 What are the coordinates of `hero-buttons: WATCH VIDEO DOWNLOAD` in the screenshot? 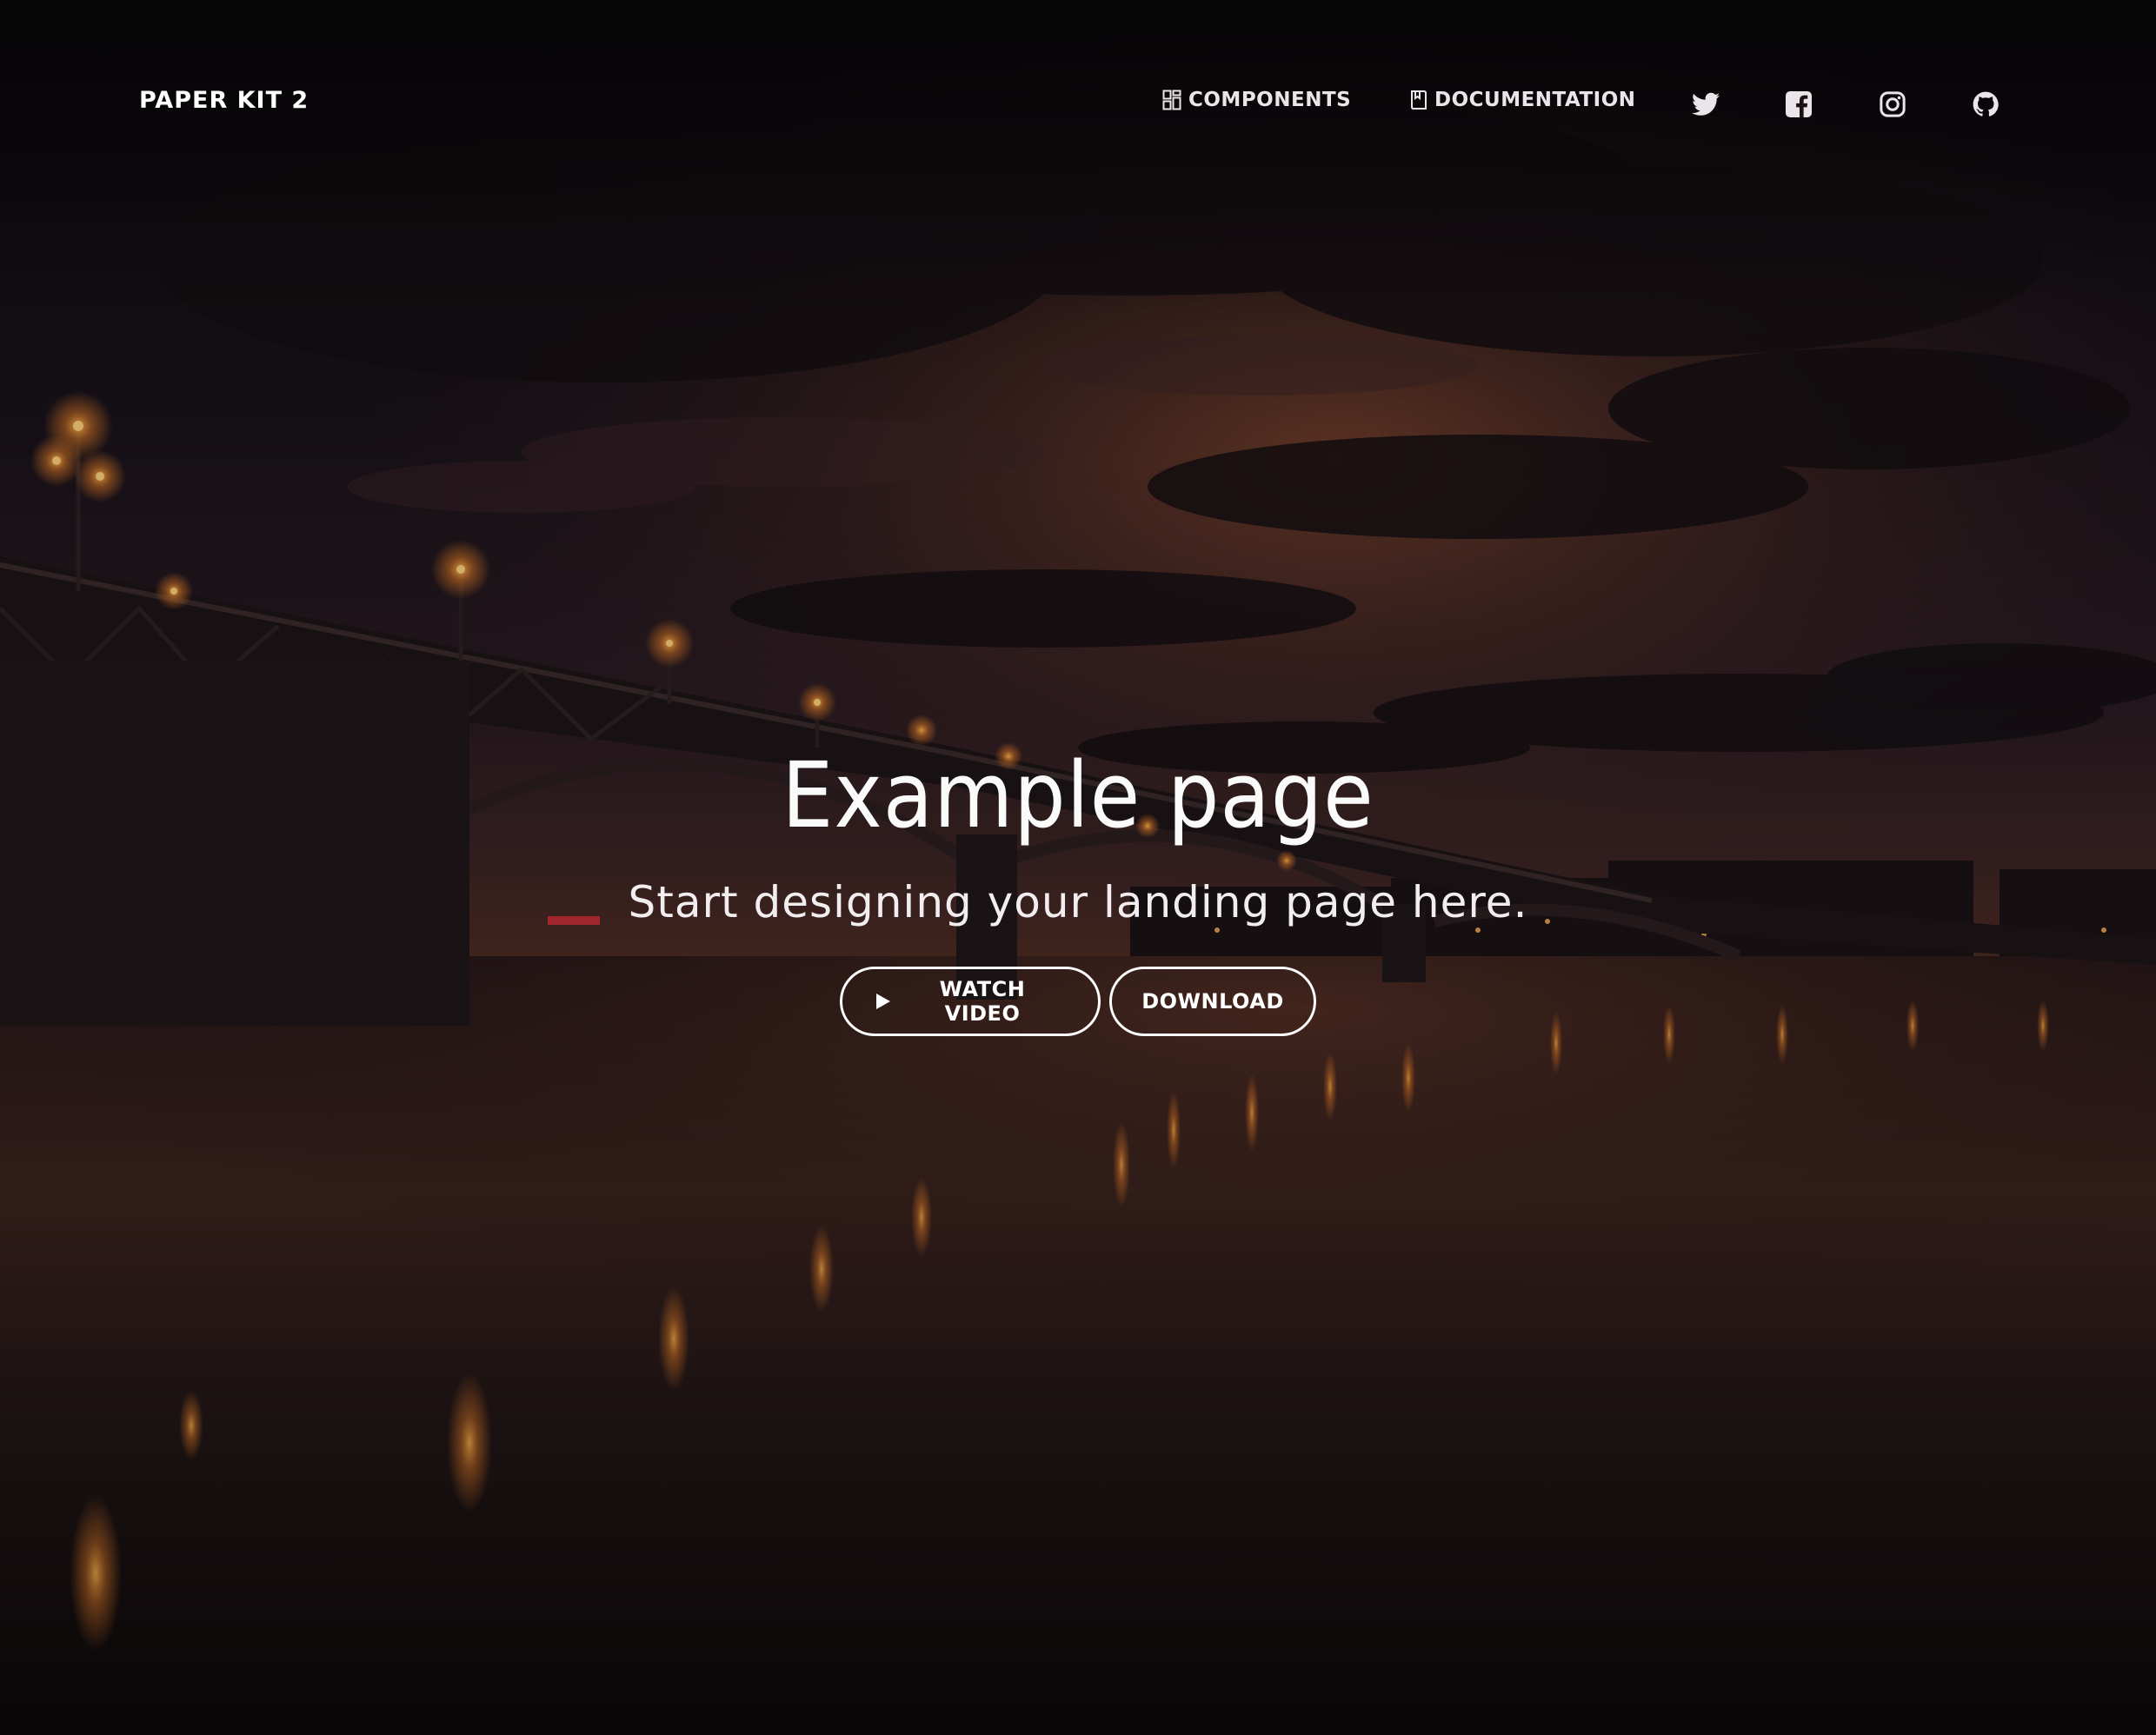 It's located at (1078, 1001).